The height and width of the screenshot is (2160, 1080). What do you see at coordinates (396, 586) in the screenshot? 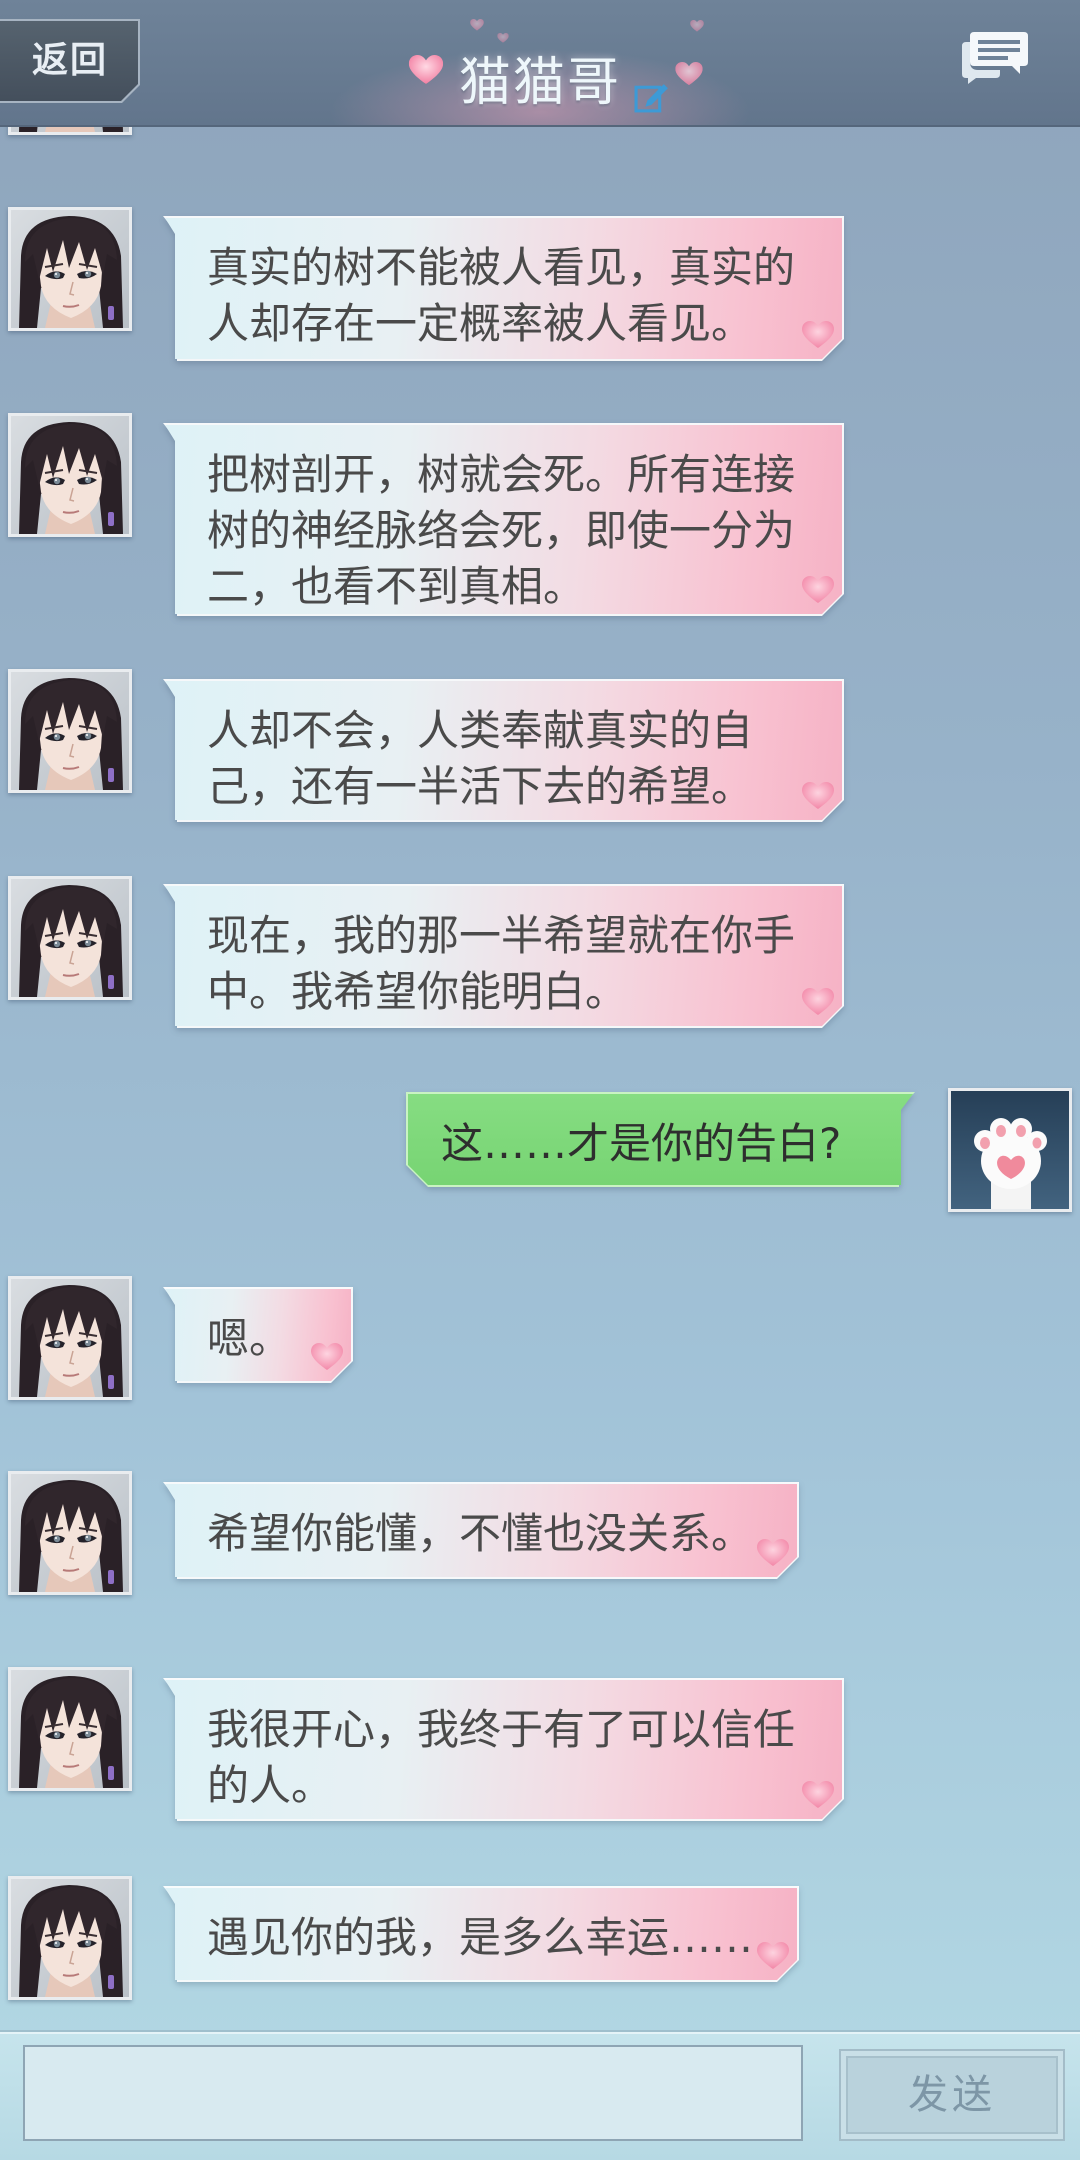
I see `message-line: 二，也看不到真相。` at bounding box center [396, 586].